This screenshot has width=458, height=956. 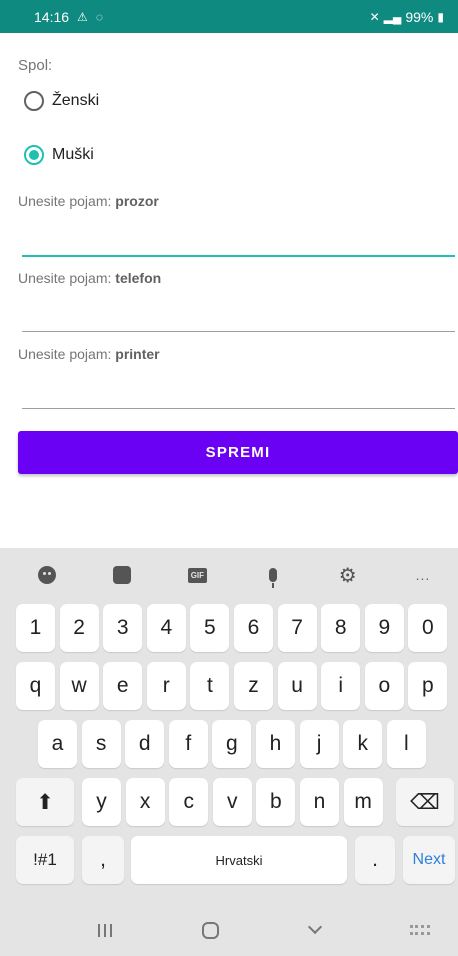 What do you see at coordinates (425, 802) in the screenshot?
I see `backspace-key: ⌫` at bounding box center [425, 802].